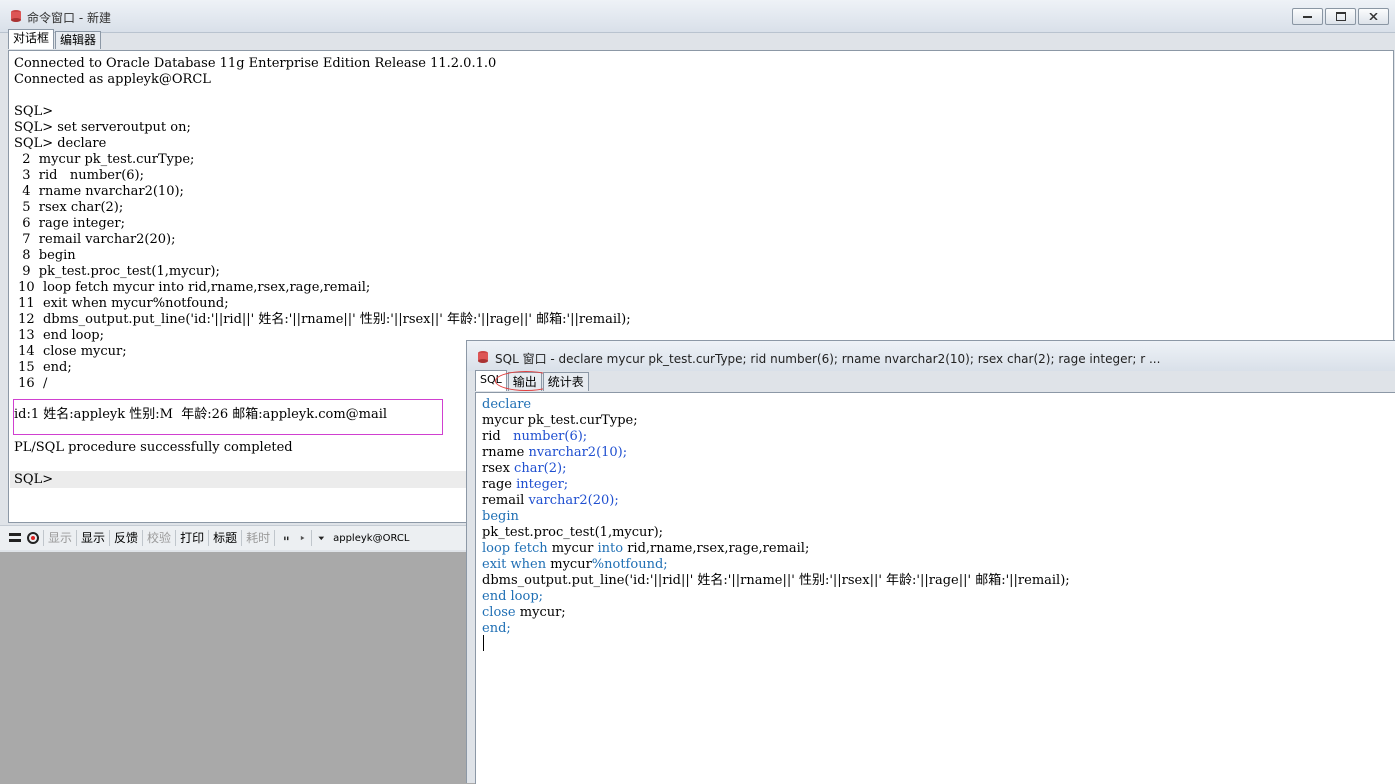  Describe the element at coordinates (542, 484) in the screenshot. I see `code-token: integer;` at that location.